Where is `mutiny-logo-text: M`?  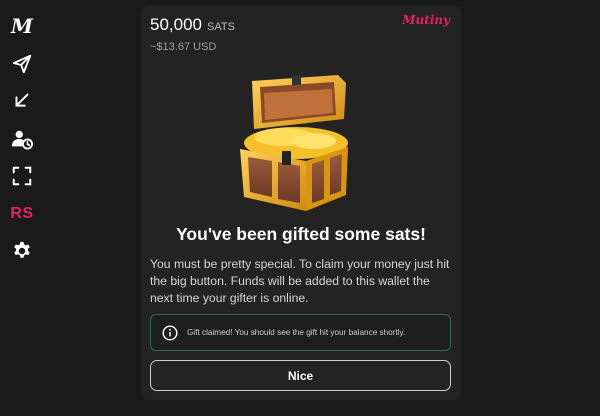
mutiny-logo-text: M is located at coordinates (22, 26).